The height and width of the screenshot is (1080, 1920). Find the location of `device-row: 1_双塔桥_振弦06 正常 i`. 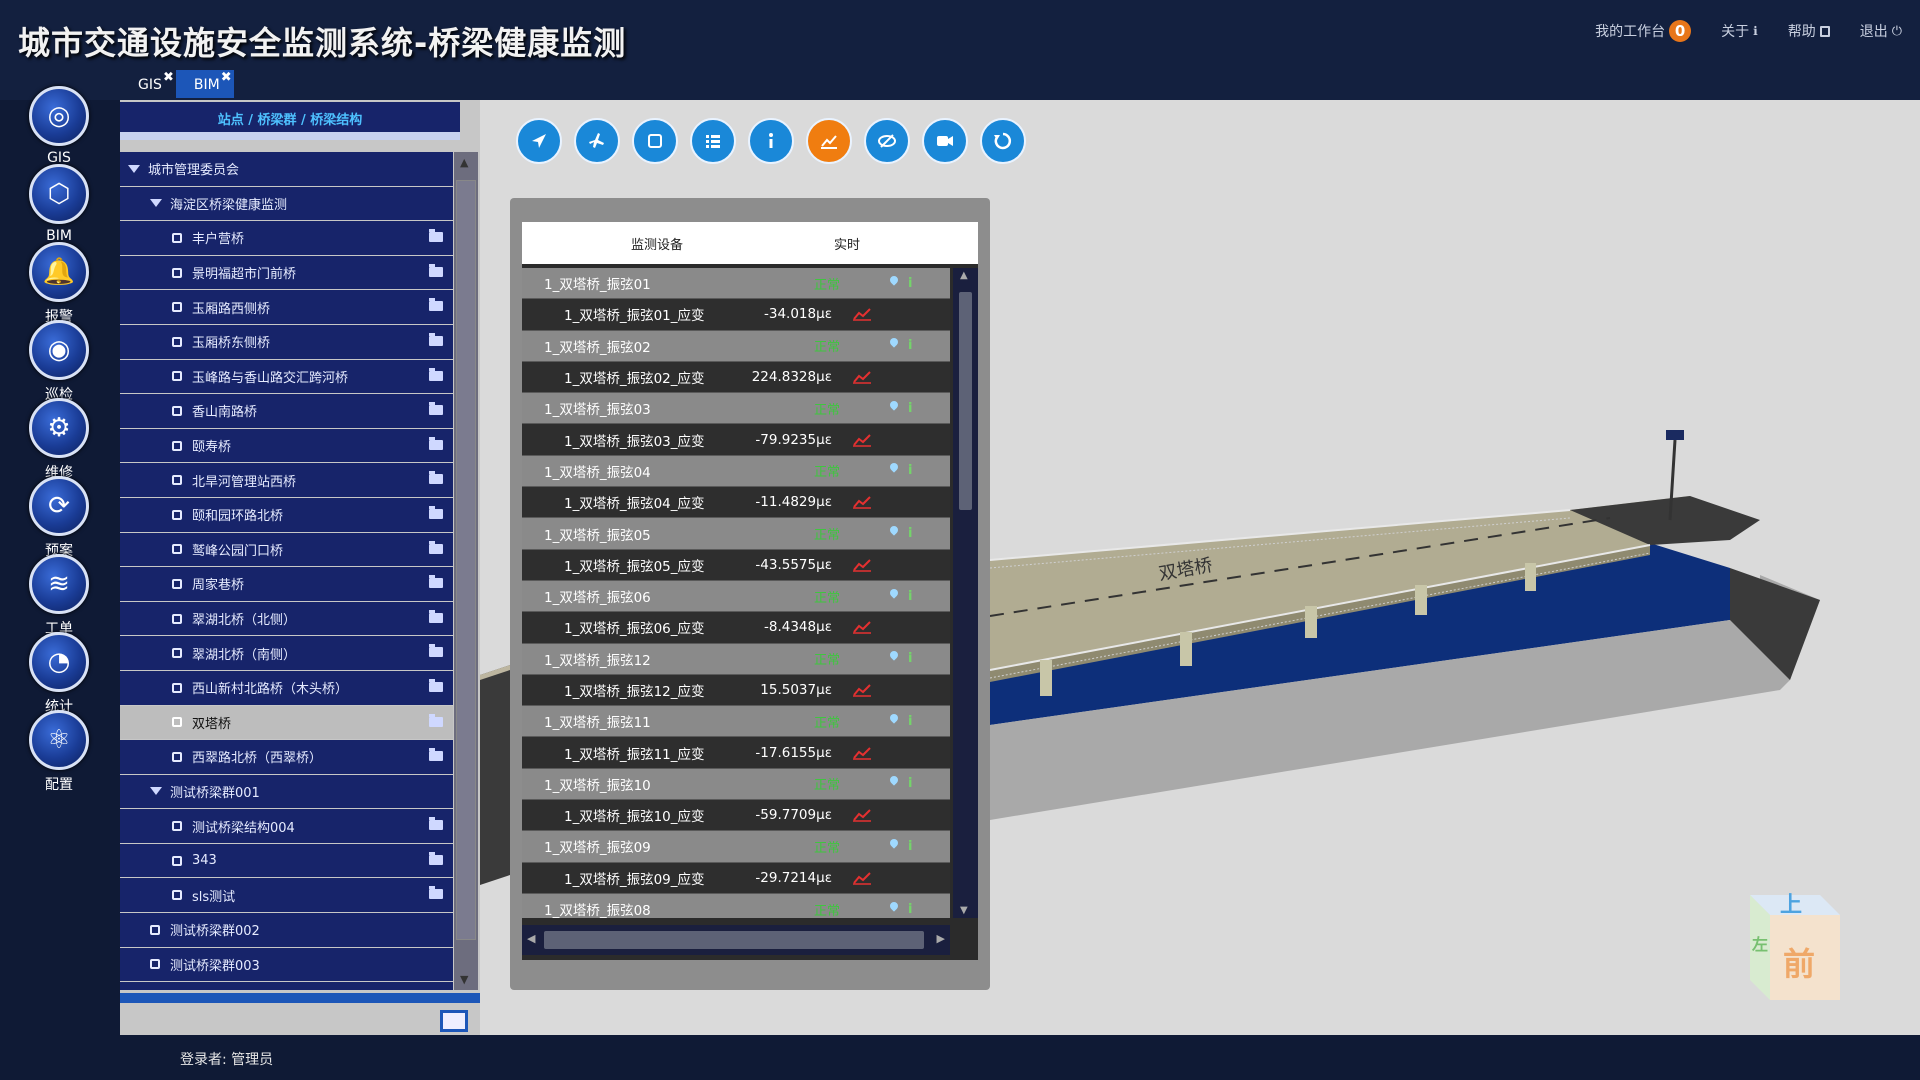

device-row: 1_双塔桥_振弦06 正常 i is located at coordinates (736, 596).